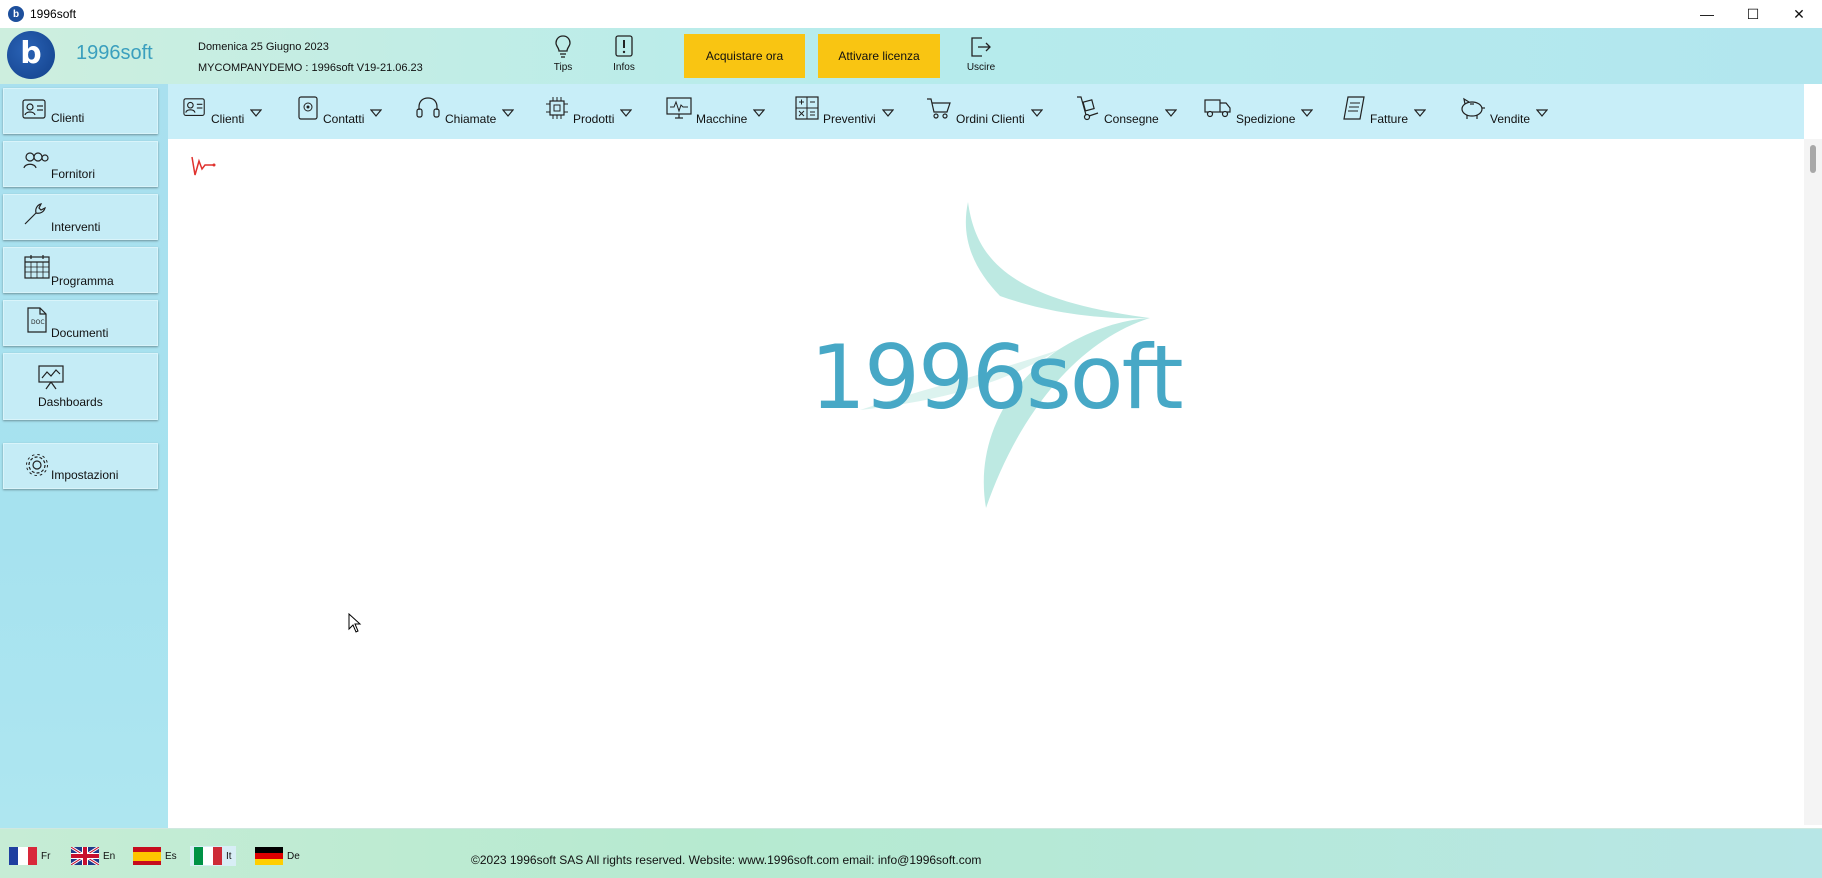 The height and width of the screenshot is (878, 1822). I want to click on brand-watermark-text: 1996soft, so click(997, 377).